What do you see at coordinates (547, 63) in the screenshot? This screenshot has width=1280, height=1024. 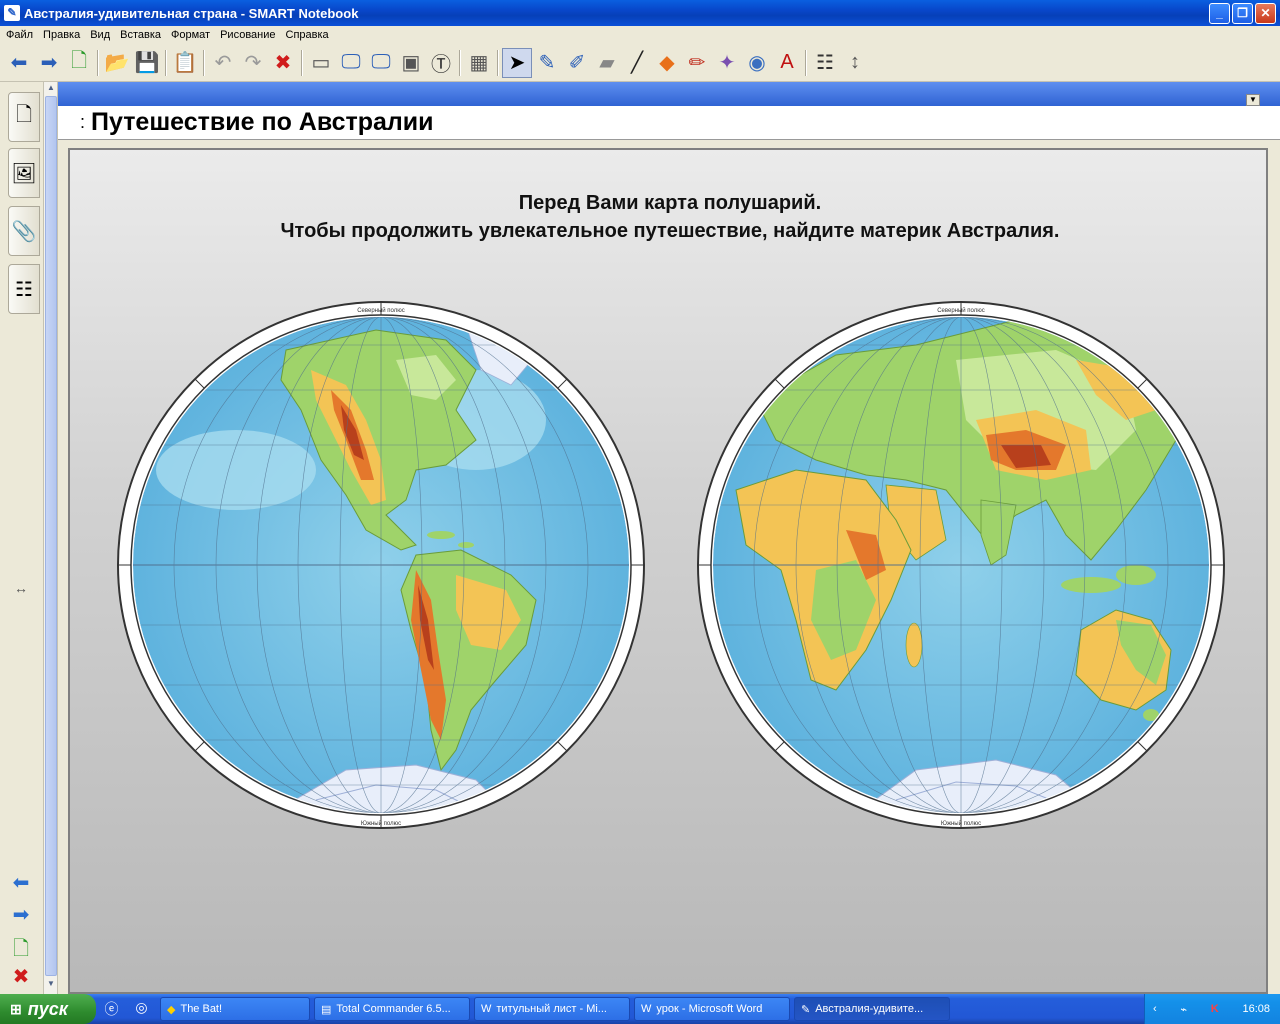 I see `pen-icon: ✎` at bounding box center [547, 63].